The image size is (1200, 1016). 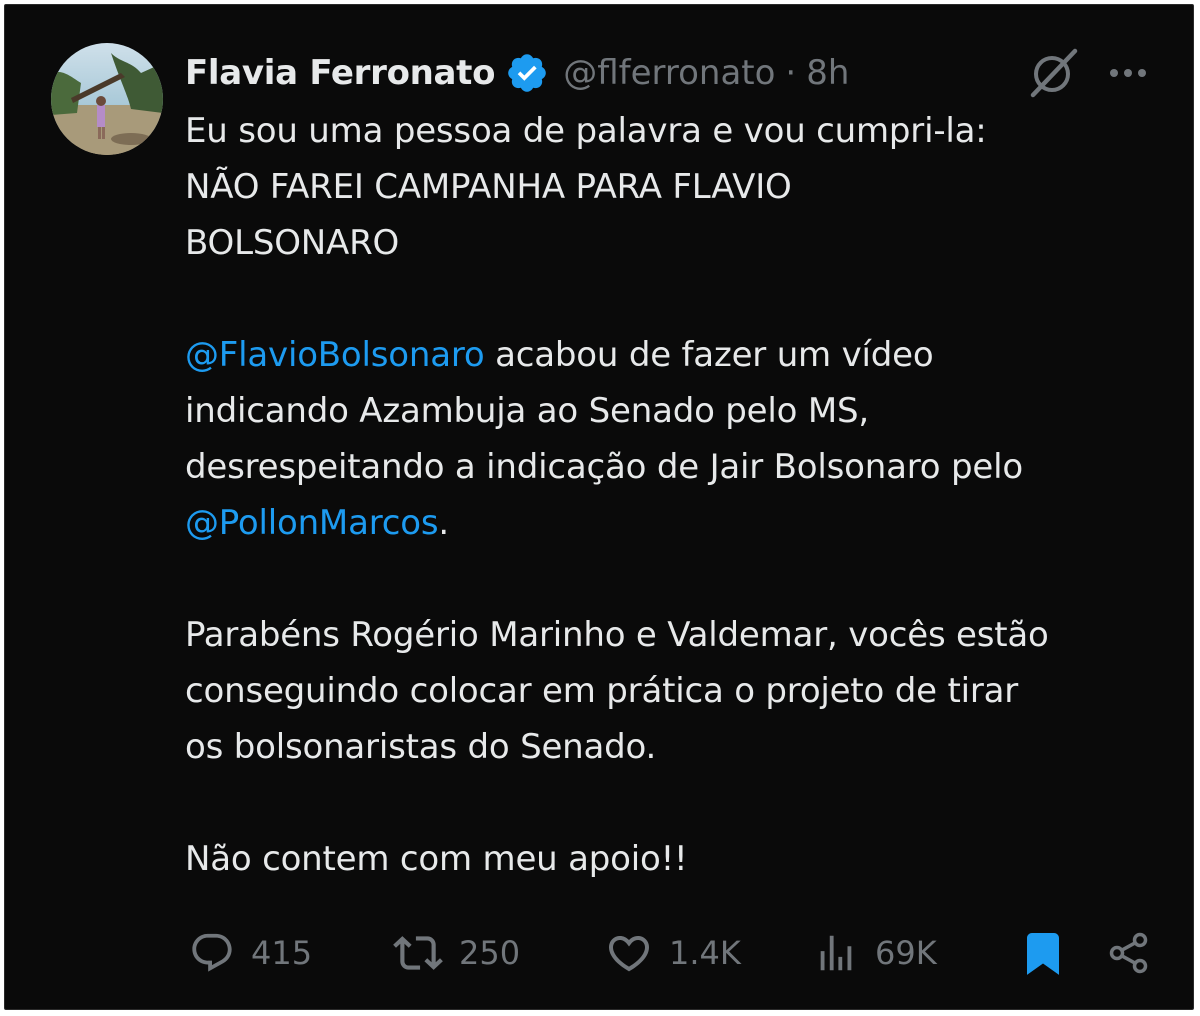 What do you see at coordinates (677, 523) in the screenshot?
I see `text-line: @PollonMarcos.` at bounding box center [677, 523].